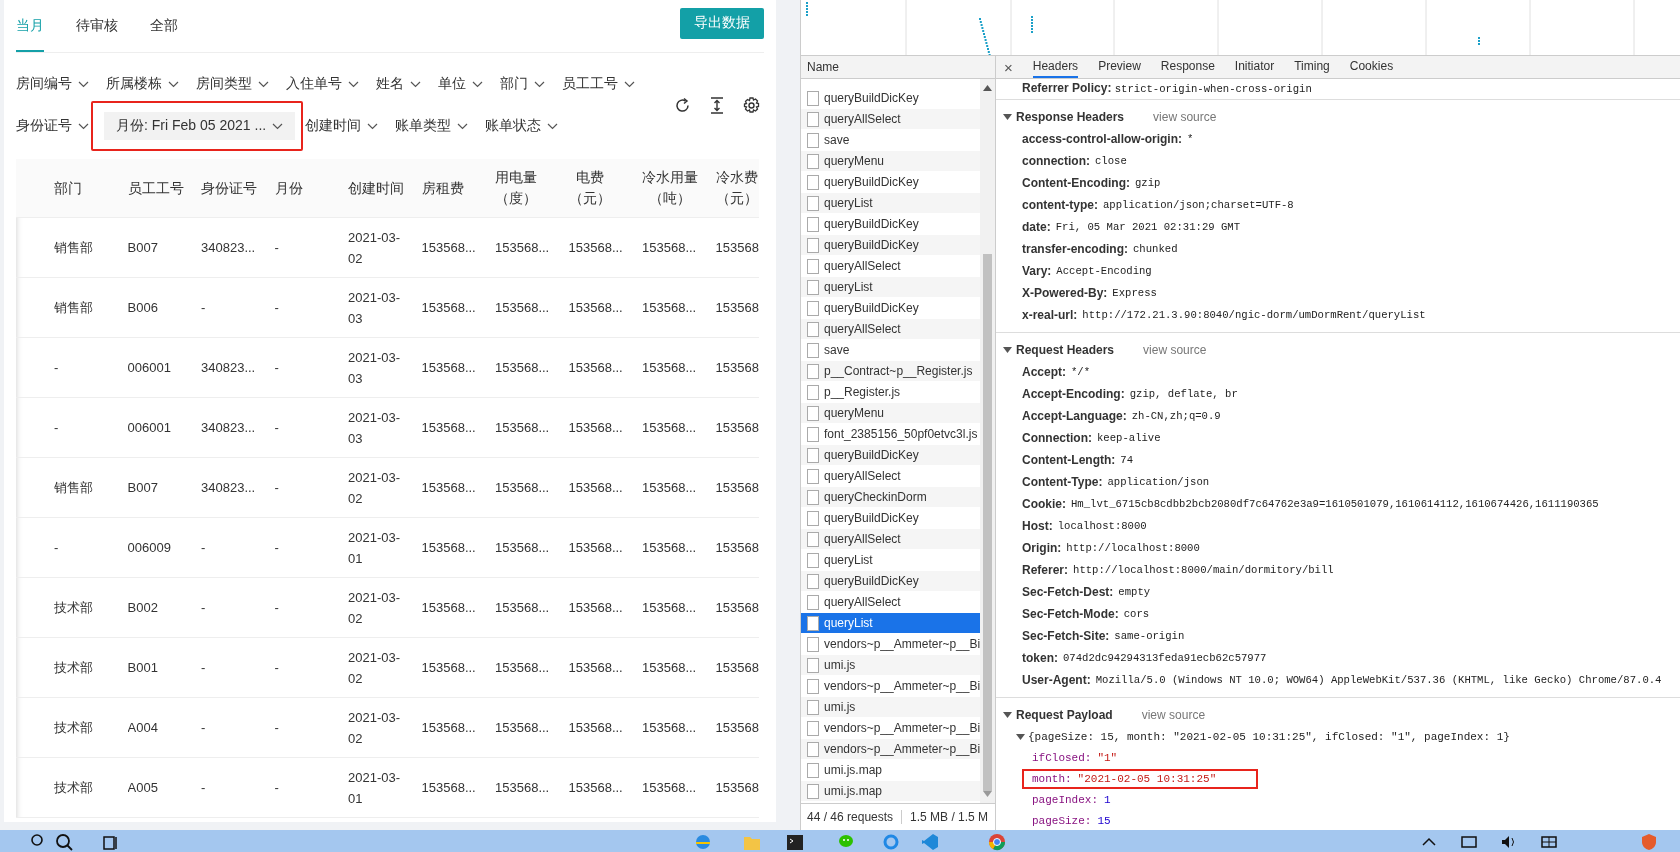  What do you see at coordinates (1008, 67) in the screenshot?
I see `close-button: ×` at bounding box center [1008, 67].